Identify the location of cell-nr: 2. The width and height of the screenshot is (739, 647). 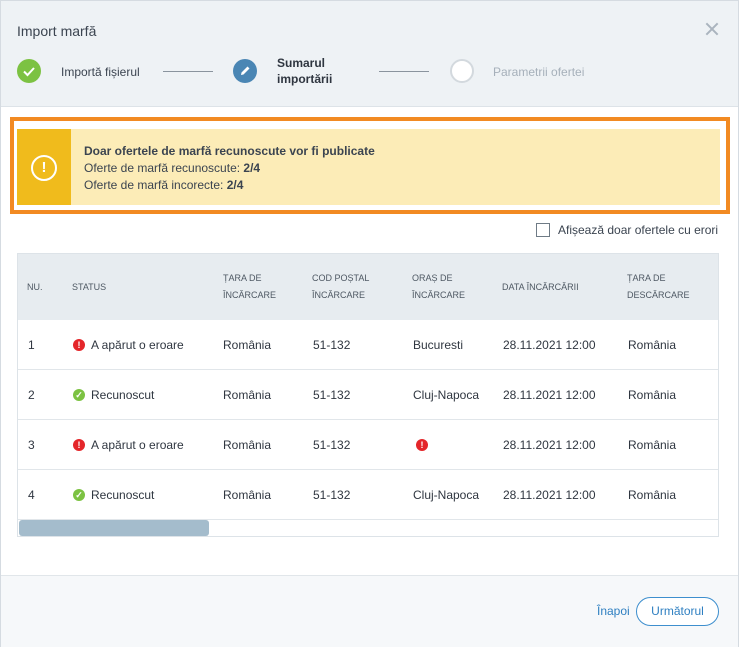
(31, 395).